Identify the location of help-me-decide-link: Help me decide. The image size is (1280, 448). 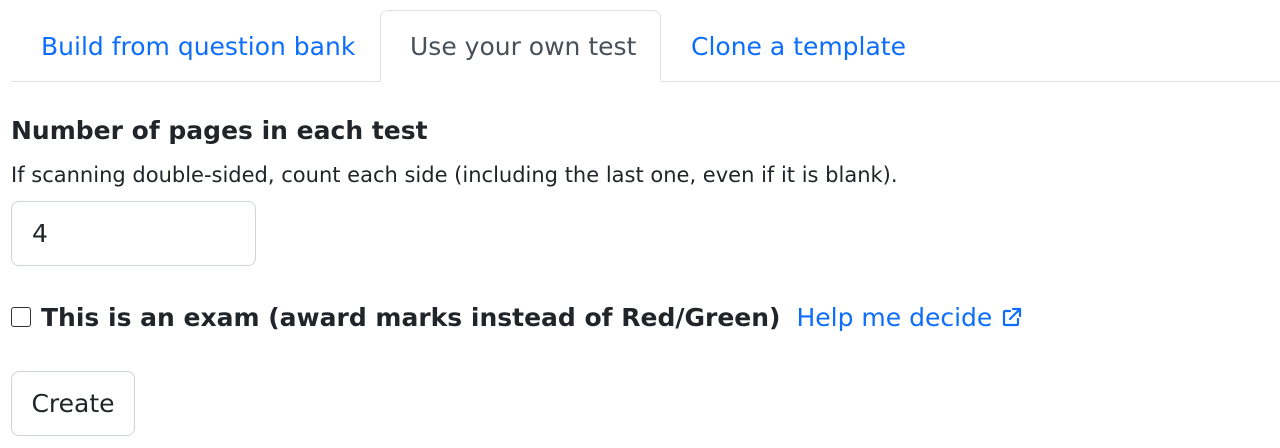
(910, 317).